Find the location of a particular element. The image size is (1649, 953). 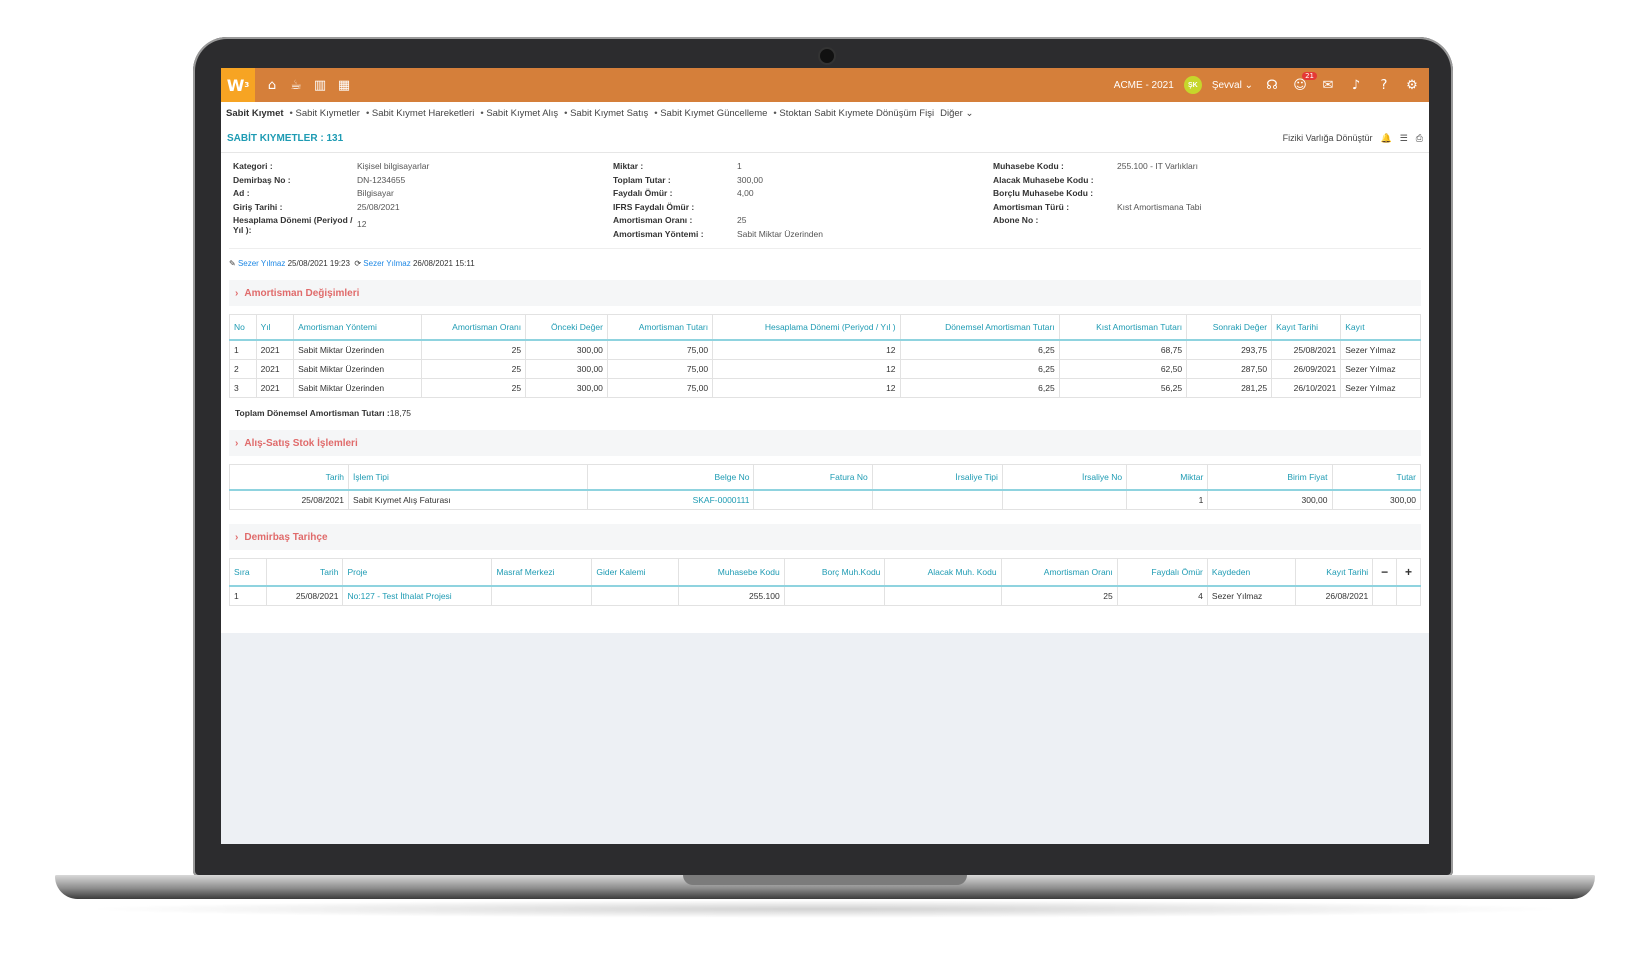

col-header: Tutar is located at coordinates (1376, 477).